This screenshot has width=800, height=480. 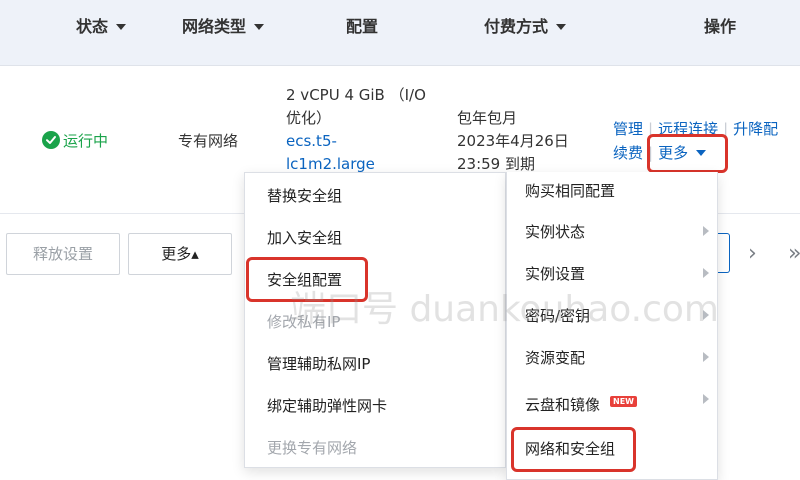 I want to click on renew-link: 续费, so click(x=628, y=153).